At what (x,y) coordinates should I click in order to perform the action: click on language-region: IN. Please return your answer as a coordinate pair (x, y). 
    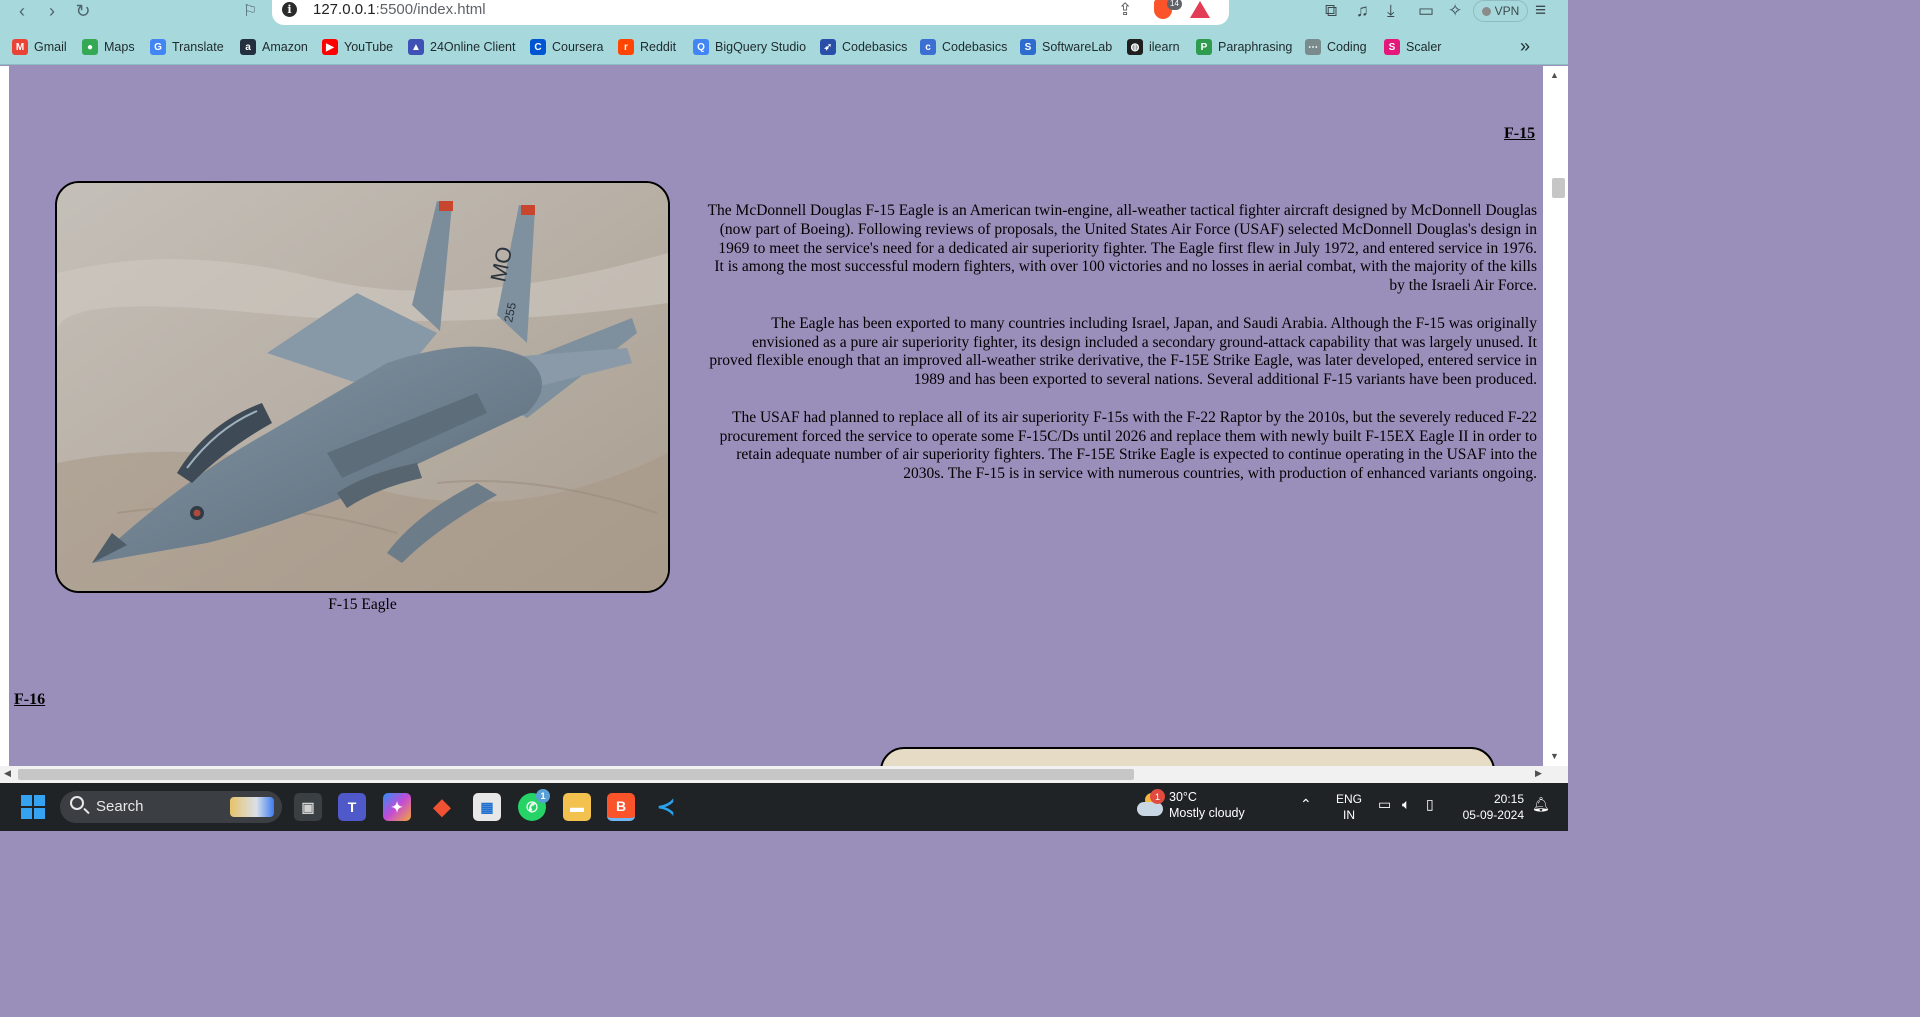
    Looking at the image, I should click on (1349, 815).